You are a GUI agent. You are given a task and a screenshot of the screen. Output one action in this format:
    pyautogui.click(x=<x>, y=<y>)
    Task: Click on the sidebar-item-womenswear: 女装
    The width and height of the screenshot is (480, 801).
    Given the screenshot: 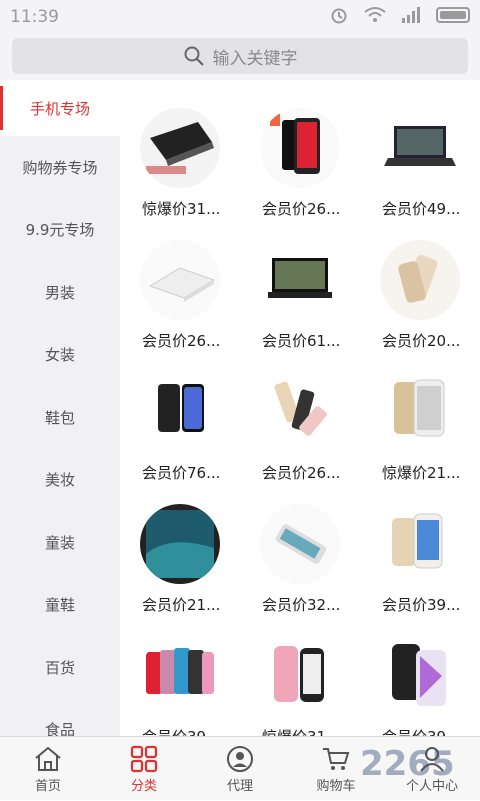 What is the action you would take?
    pyautogui.click(x=60, y=355)
    